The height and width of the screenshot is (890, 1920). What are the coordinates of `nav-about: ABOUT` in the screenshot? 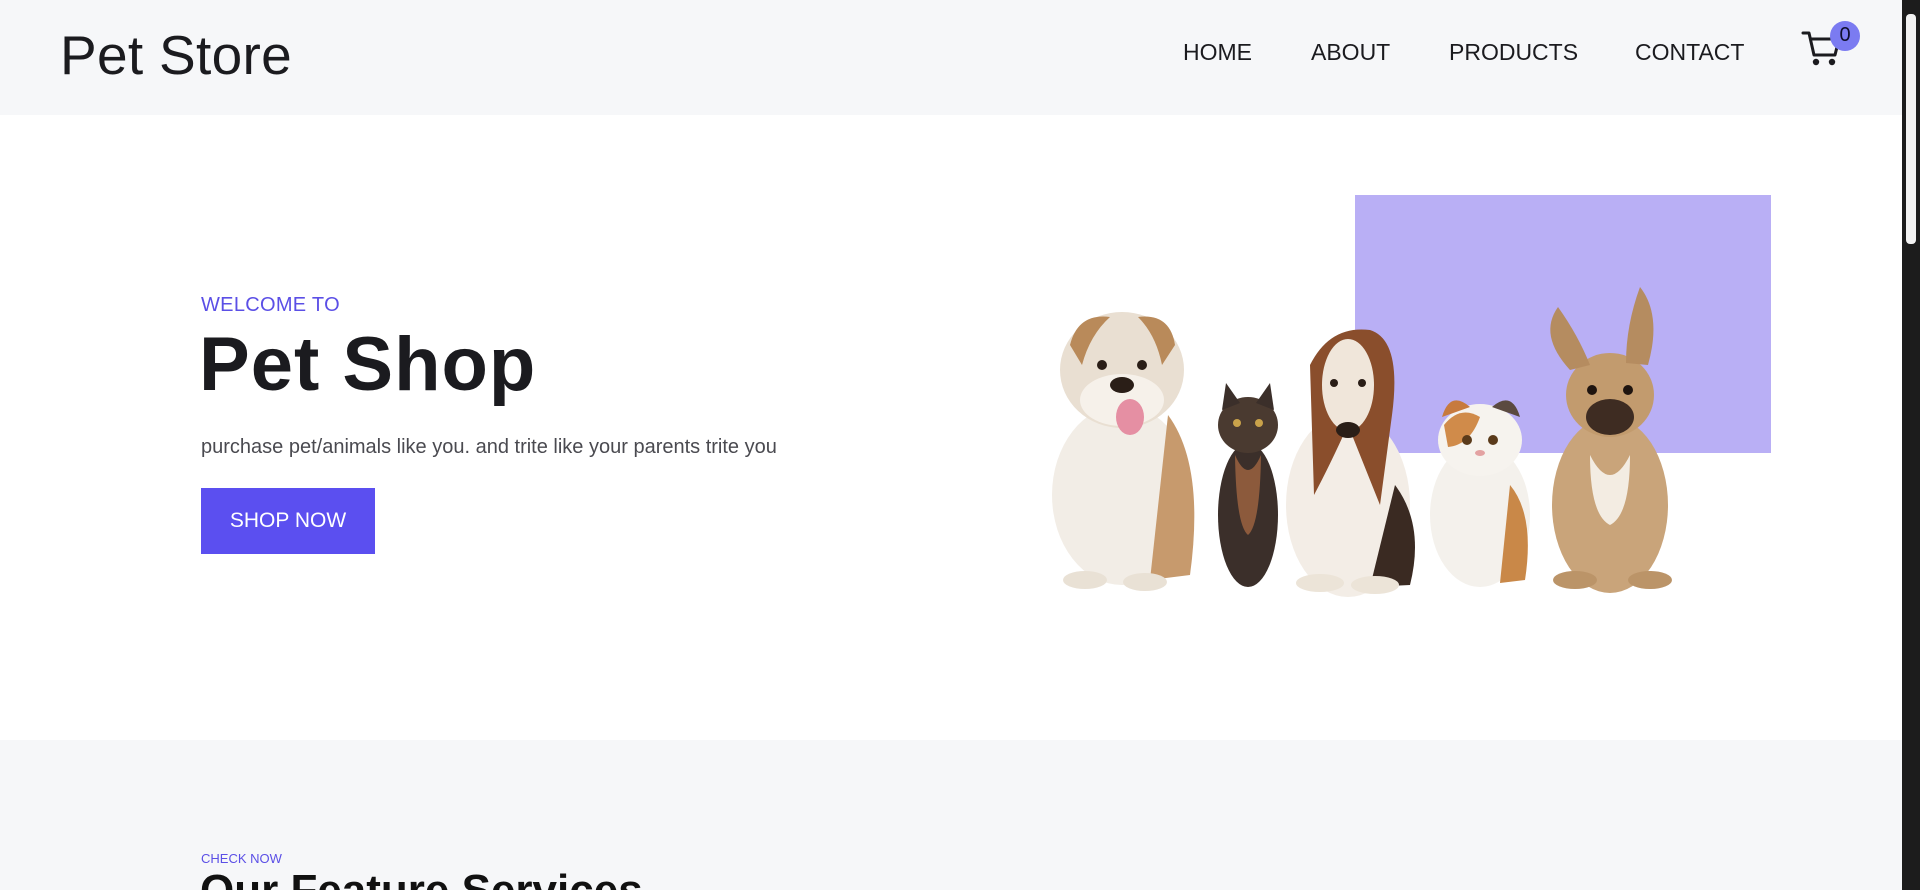 It's located at (1350, 52).